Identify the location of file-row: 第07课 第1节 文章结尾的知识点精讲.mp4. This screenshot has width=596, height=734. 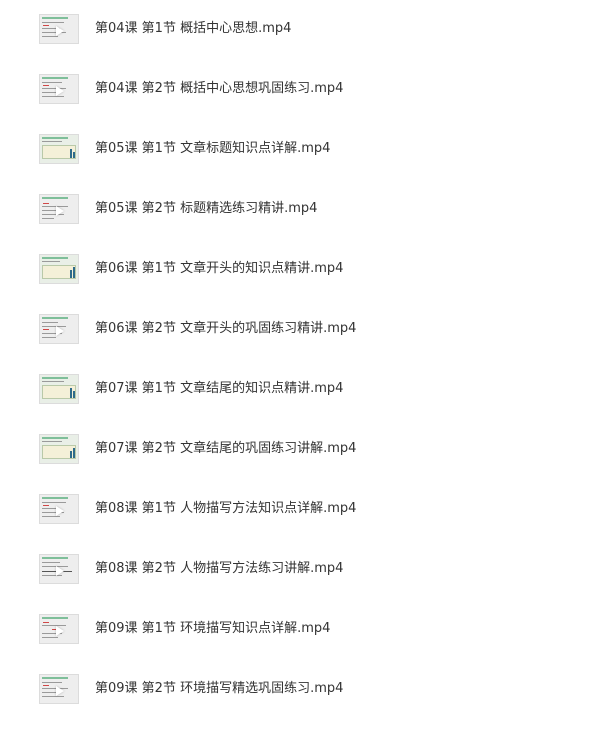
(298, 404).